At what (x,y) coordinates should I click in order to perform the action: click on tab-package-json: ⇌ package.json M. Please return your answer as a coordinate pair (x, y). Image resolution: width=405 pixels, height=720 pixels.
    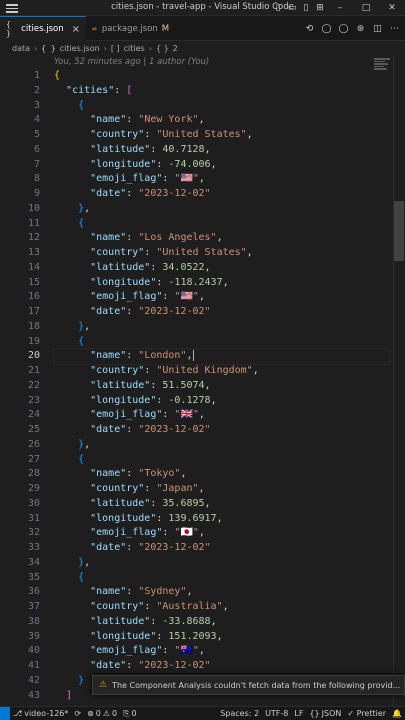
    Looking at the image, I should click on (131, 28).